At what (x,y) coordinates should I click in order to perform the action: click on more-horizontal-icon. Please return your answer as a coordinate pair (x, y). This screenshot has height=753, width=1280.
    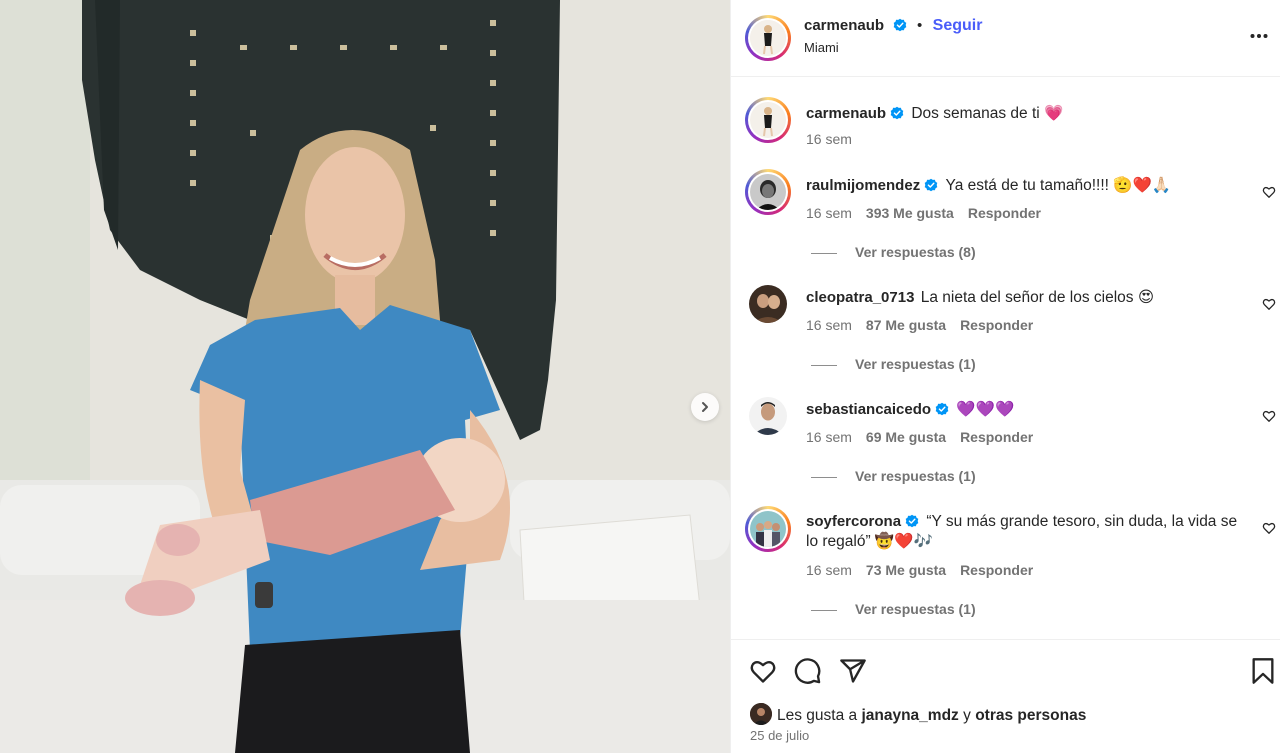
    Looking at the image, I should click on (1259, 36).